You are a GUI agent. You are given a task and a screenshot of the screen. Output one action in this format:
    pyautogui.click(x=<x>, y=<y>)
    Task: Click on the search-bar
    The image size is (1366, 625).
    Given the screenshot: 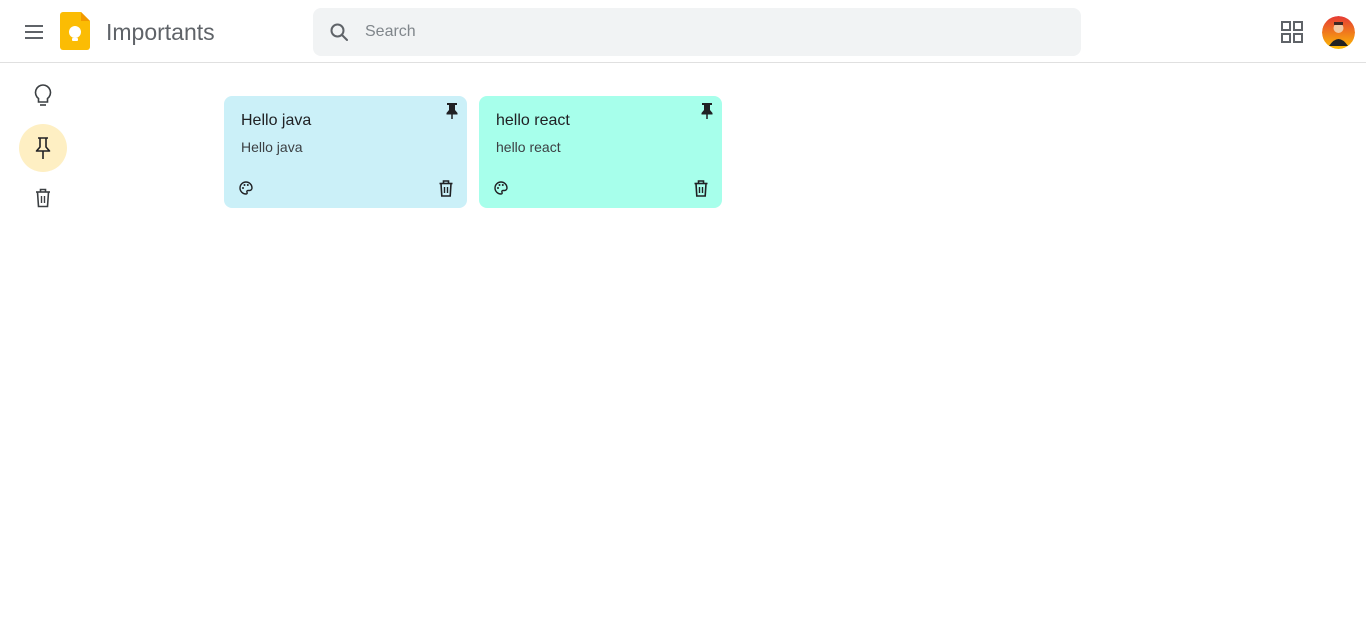 What is the action you would take?
    pyautogui.click(x=697, y=32)
    